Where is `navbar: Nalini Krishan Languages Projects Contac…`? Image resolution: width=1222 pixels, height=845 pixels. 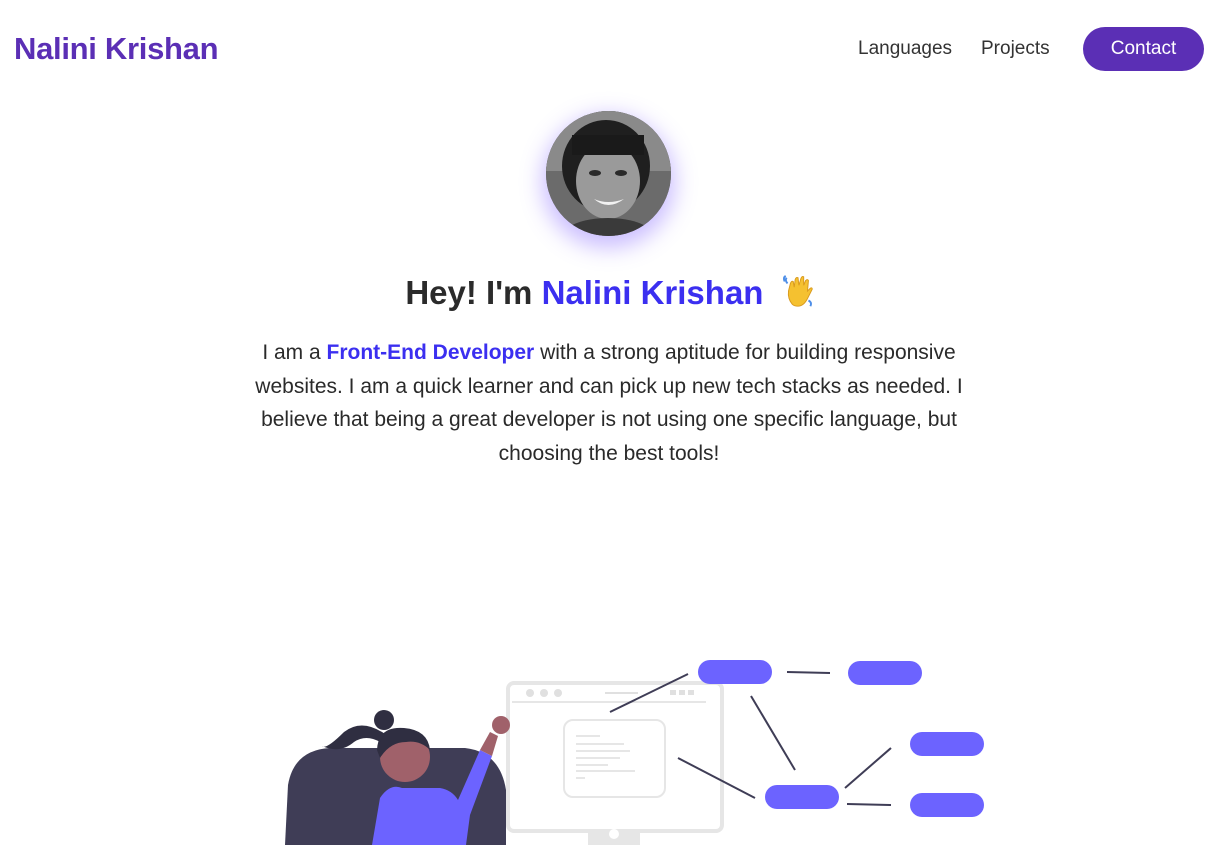
navbar: Nalini Krishan Languages Projects Contac… is located at coordinates (611, 50).